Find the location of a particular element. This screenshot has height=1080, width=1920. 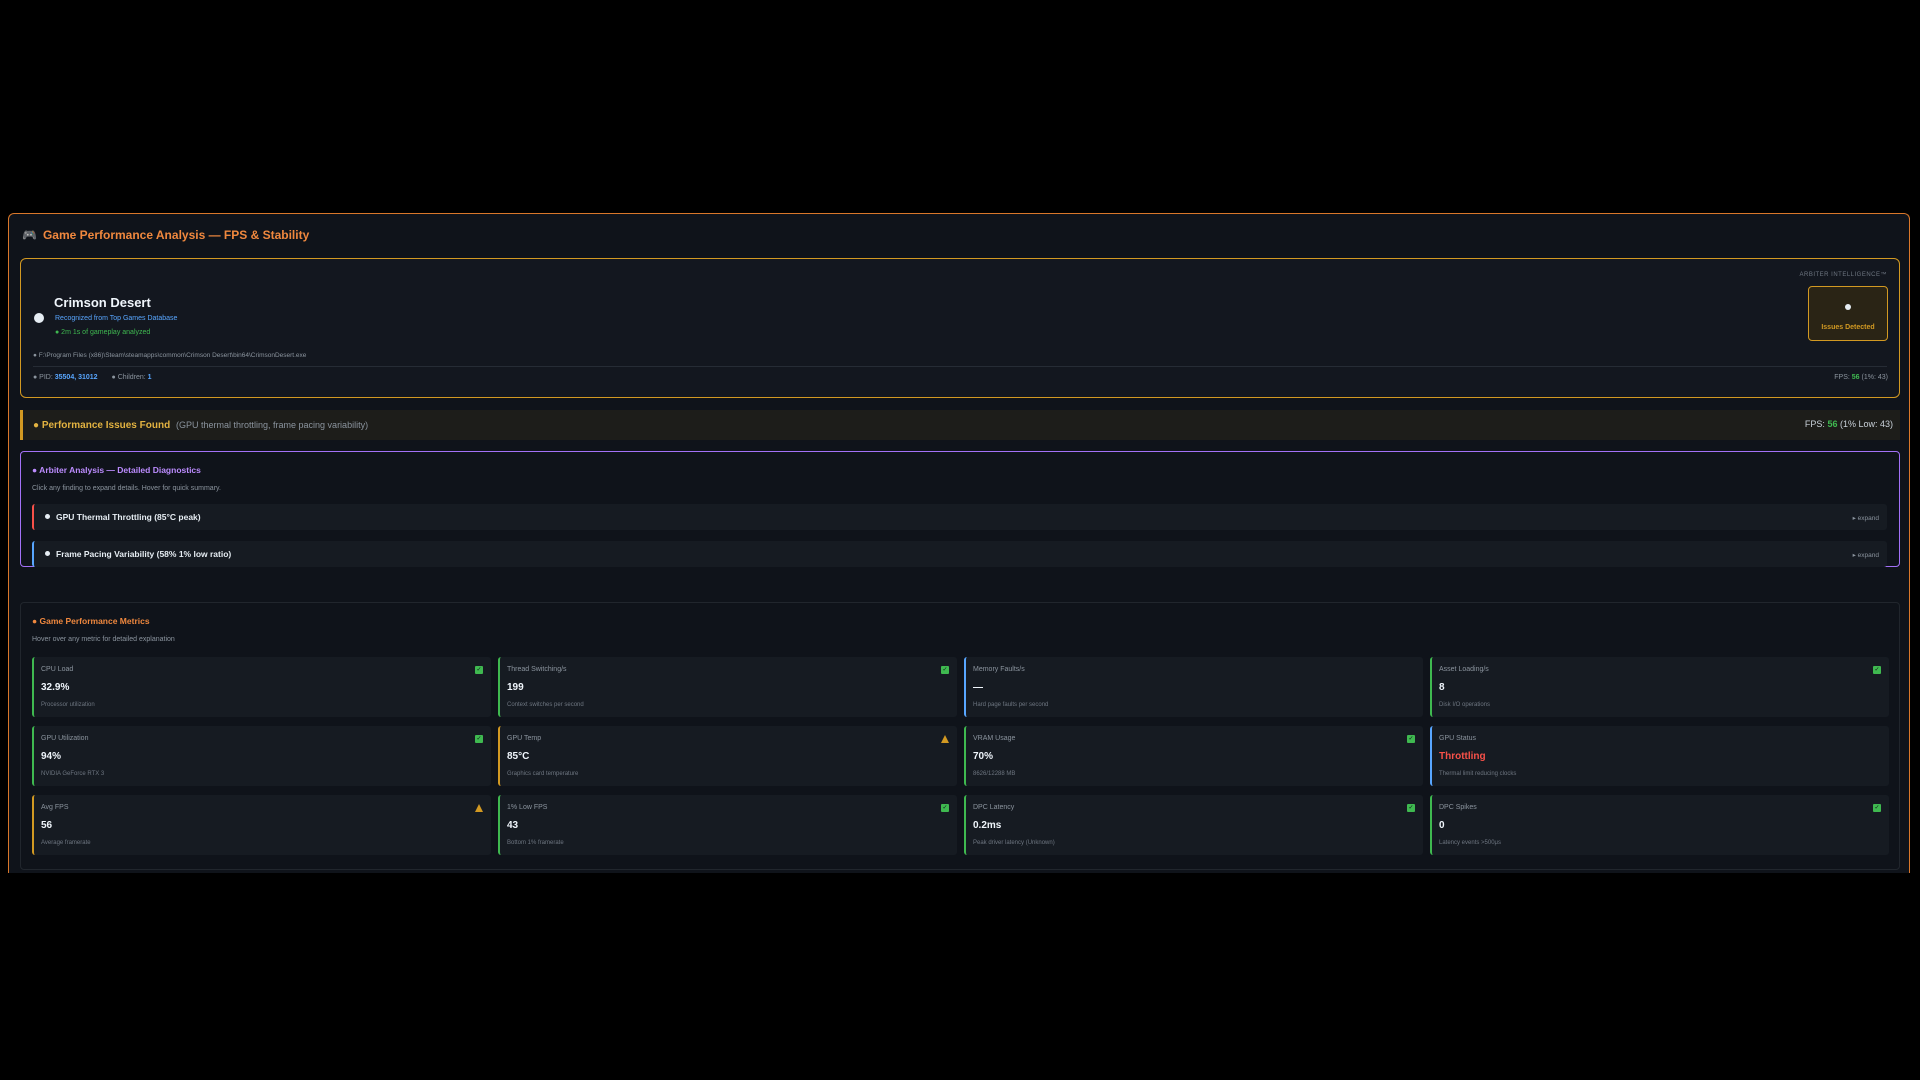

banner-fps-value: 56 is located at coordinates (1832, 424).